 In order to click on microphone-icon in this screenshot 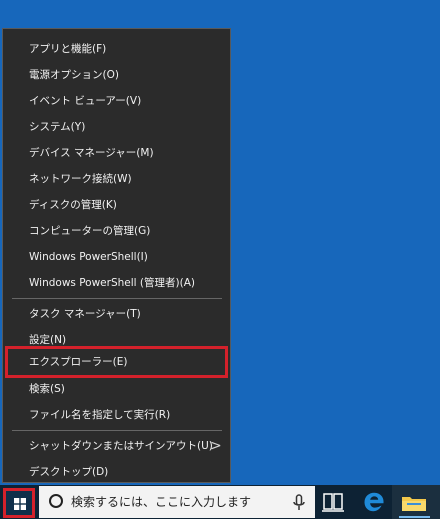, I will do `click(299, 503)`.